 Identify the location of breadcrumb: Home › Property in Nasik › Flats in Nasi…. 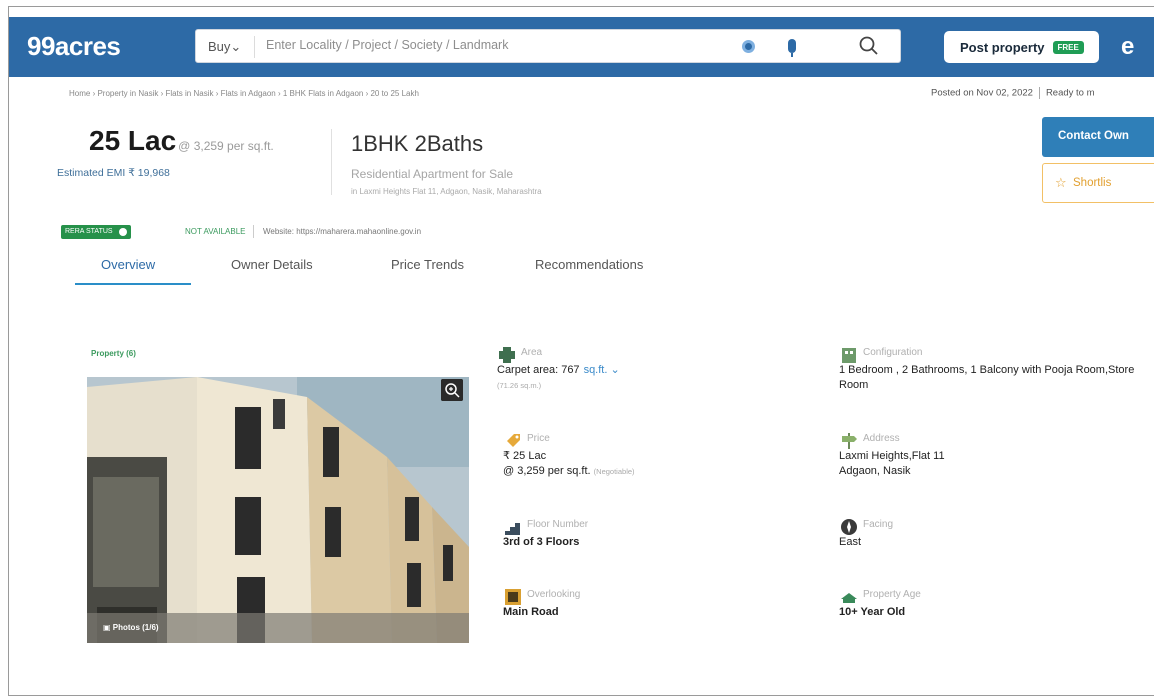
(244, 93).